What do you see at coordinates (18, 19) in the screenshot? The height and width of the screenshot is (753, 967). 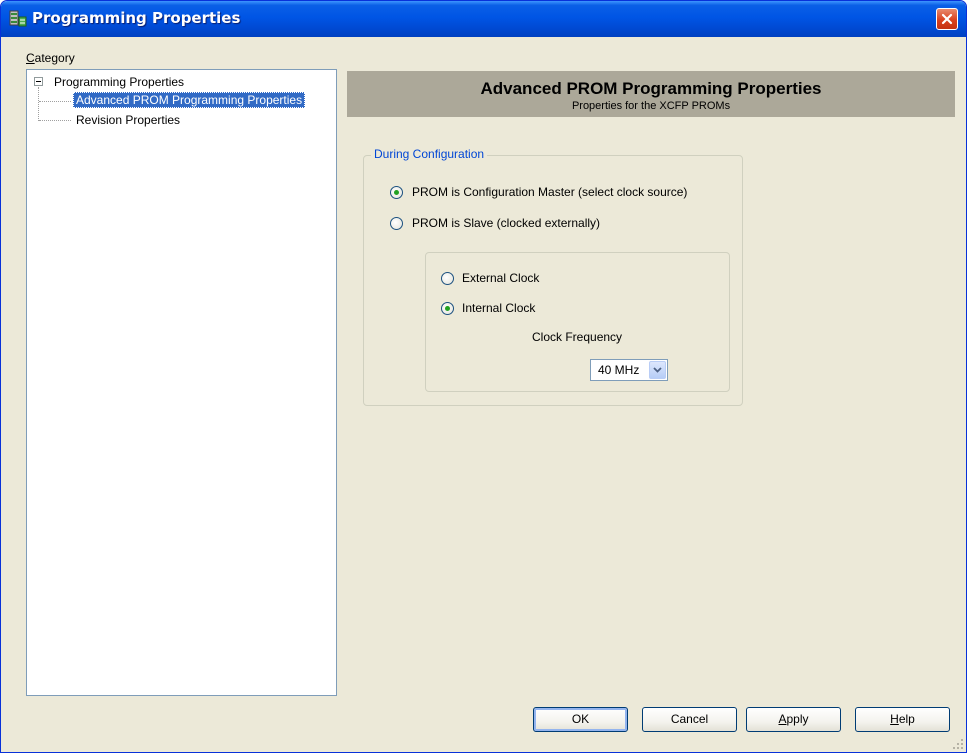 I see `app-icon` at bounding box center [18, 19].